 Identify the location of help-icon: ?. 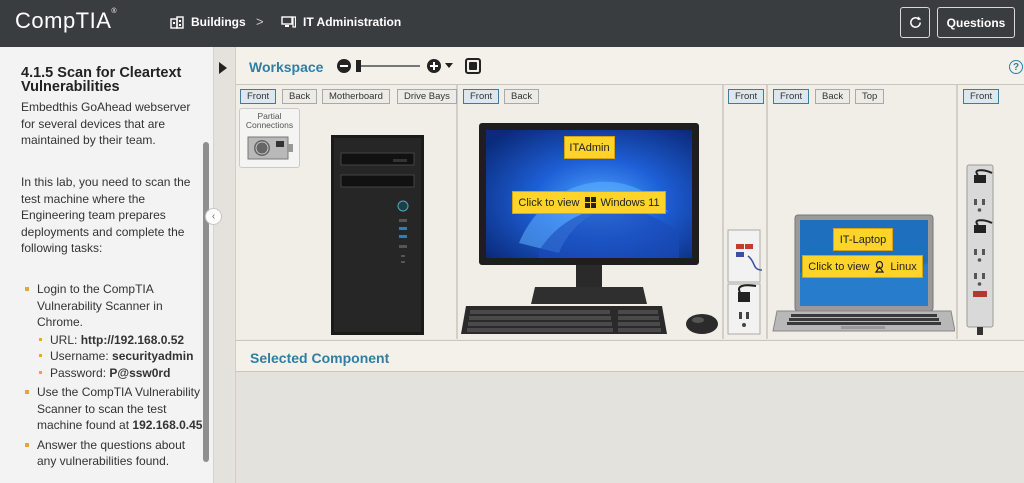
(1016, 67).